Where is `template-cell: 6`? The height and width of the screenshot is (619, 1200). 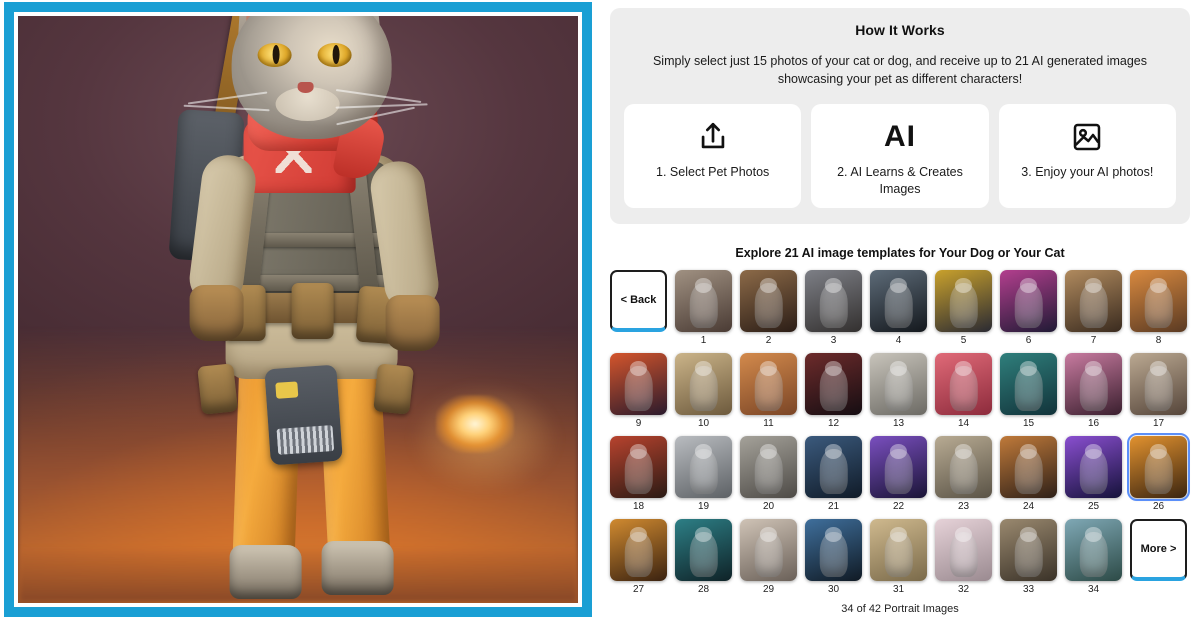 template-cell: 6 is located at coordinates (1028, 308).